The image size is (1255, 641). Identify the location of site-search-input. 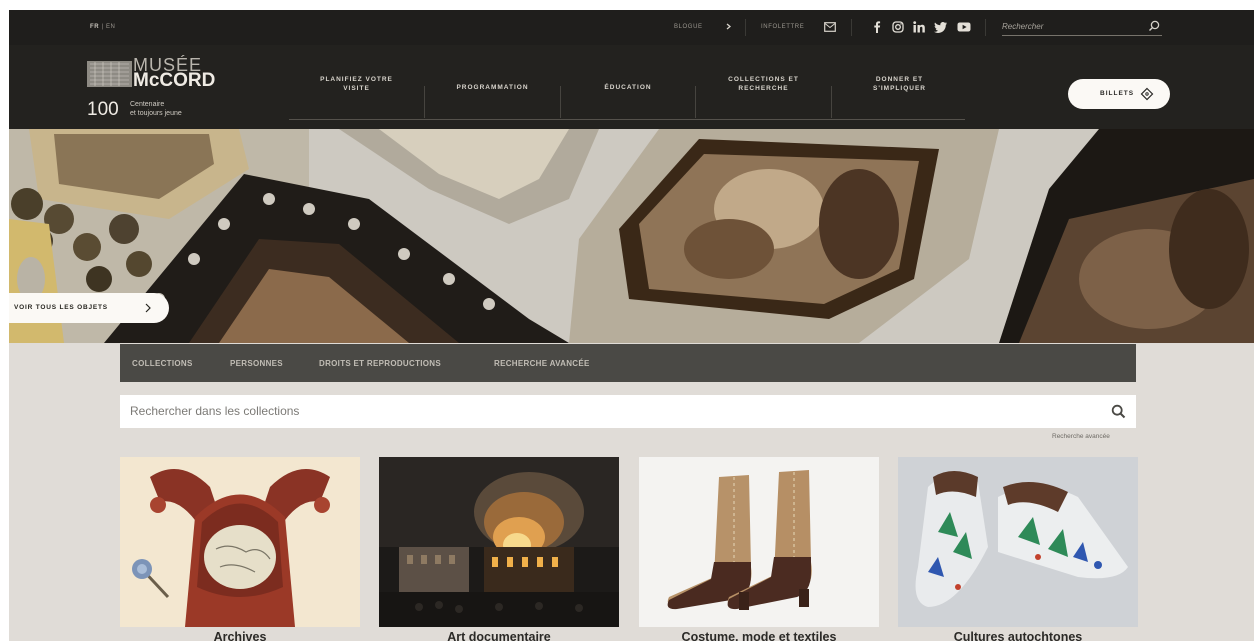
(1072, 26).